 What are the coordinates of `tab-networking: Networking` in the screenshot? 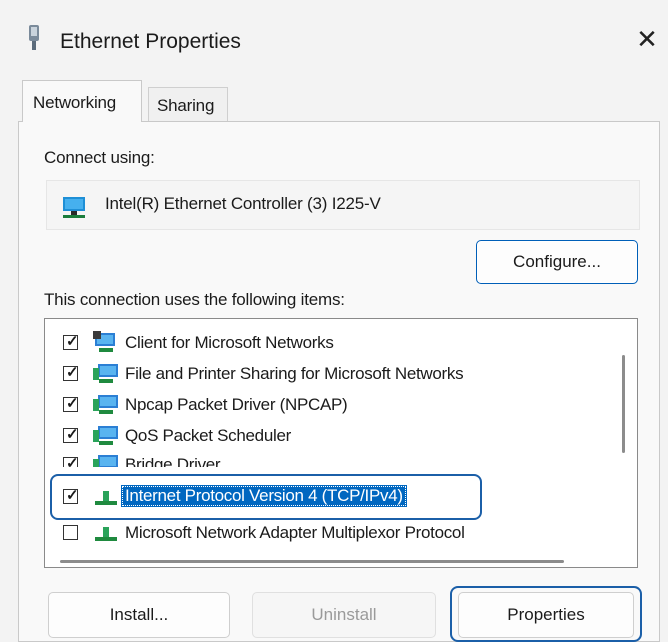 It's located at (82, 101).